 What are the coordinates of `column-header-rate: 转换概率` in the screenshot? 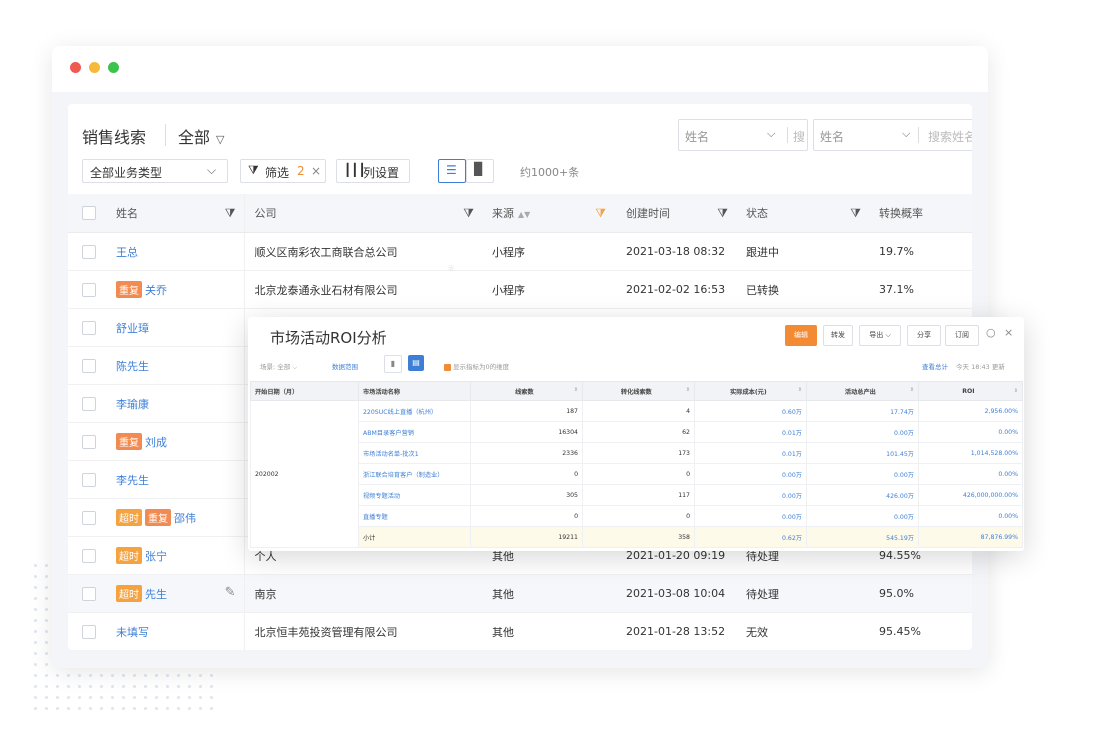 It's located at (920, 213).